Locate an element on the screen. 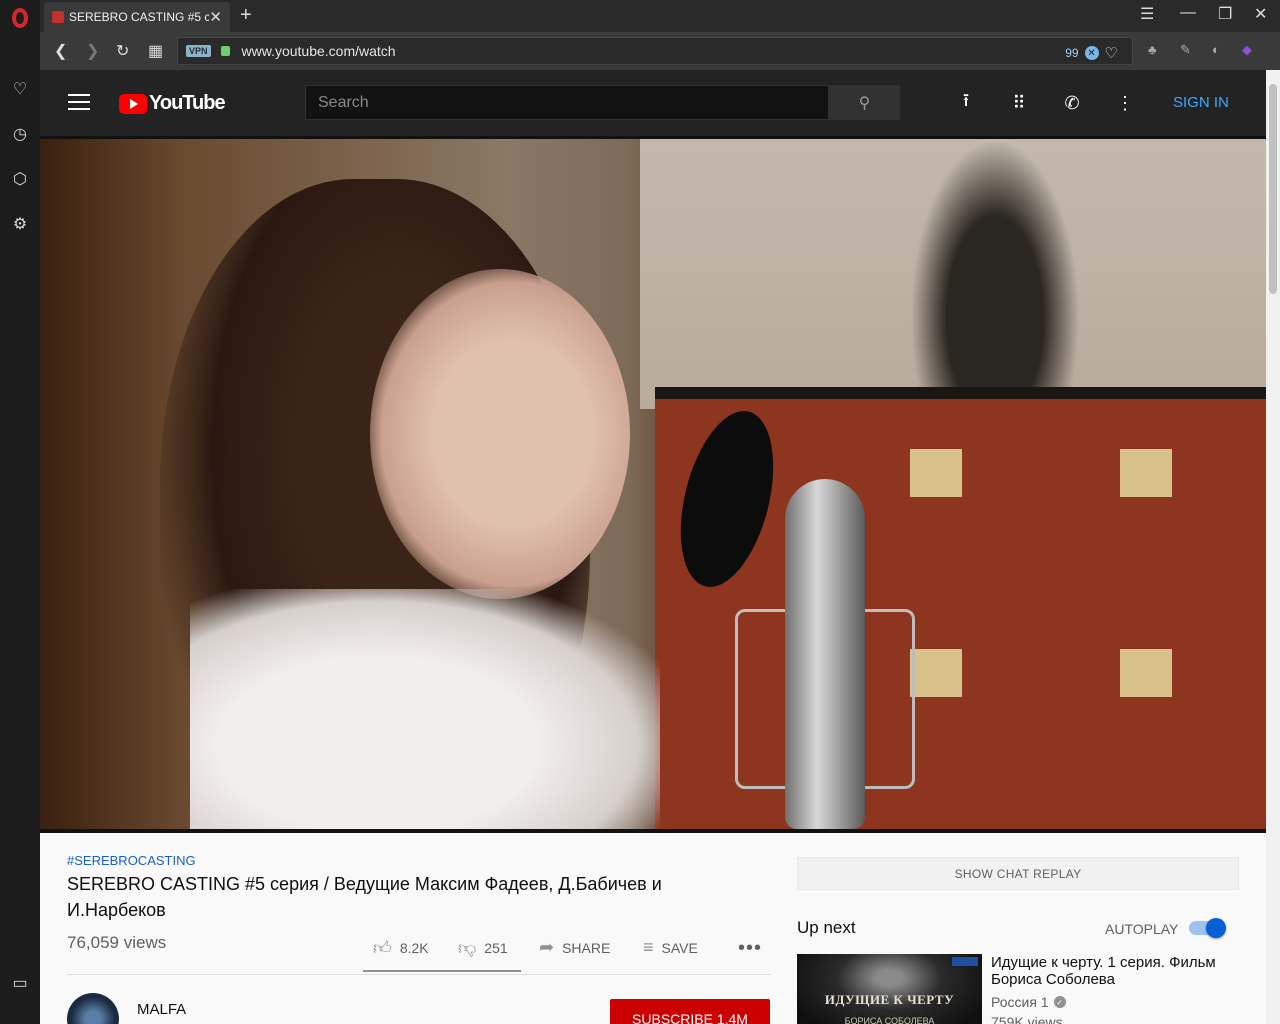 The width and height of the screenshot is (1280, 1024). ad-blocker: 99 ✕ ♡ is located at coordinates (1091, 53).